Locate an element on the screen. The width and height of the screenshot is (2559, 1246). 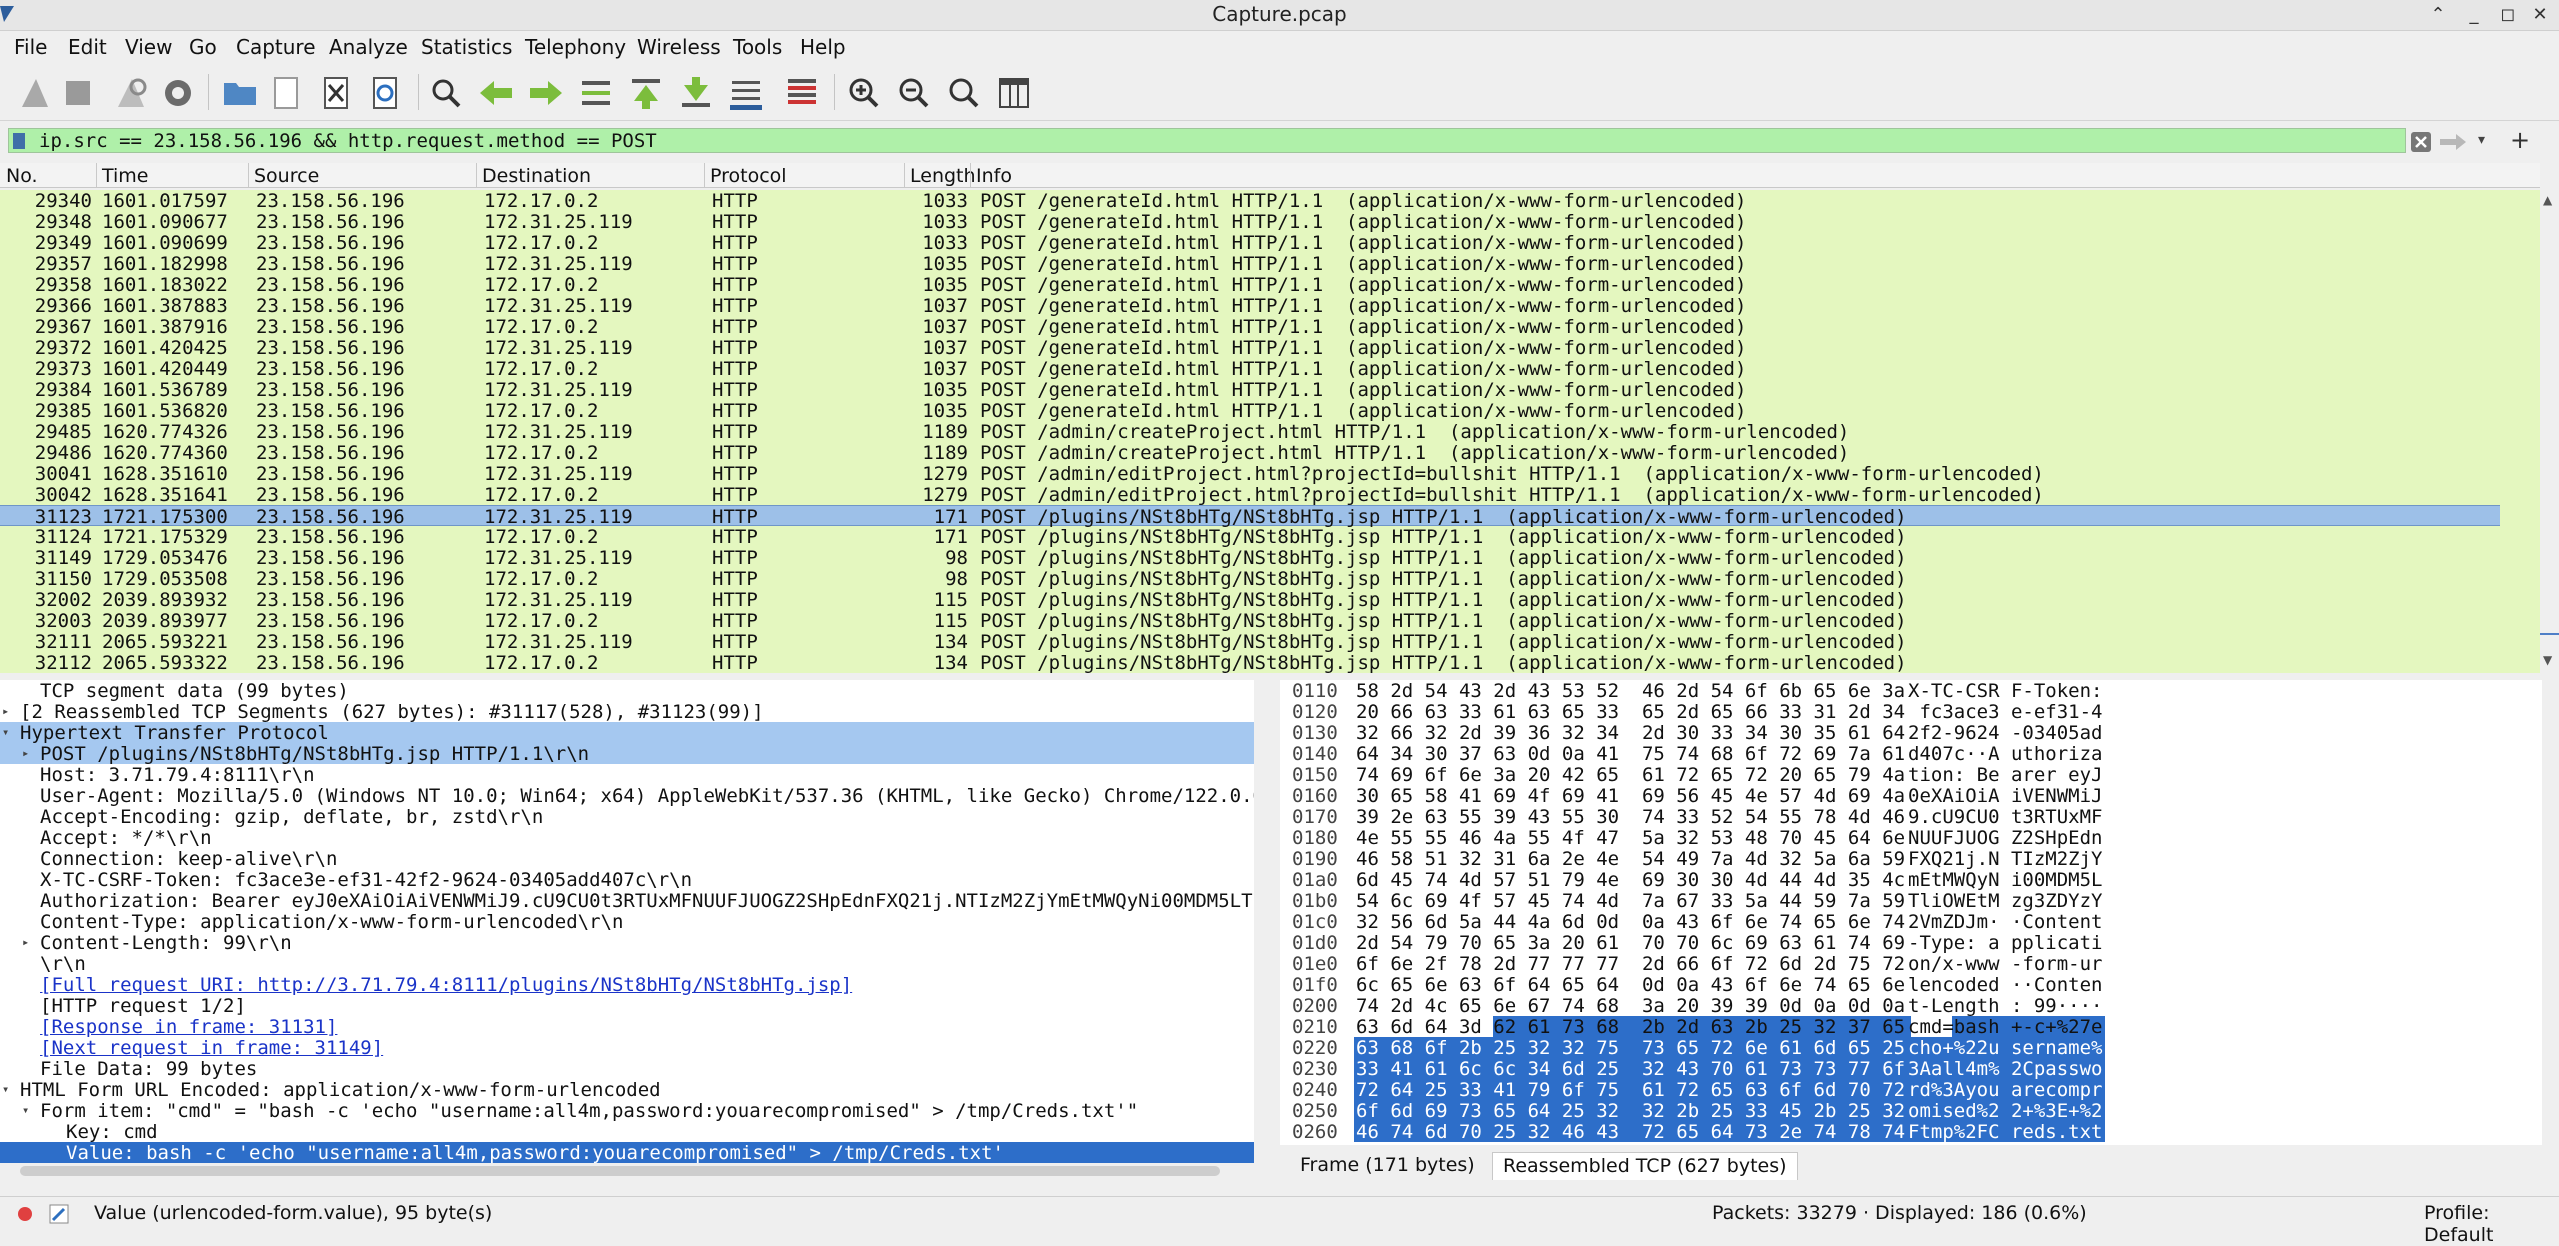
detail-tree-item: [HTTP request 1/2] is located at coordinates (627, 1006).